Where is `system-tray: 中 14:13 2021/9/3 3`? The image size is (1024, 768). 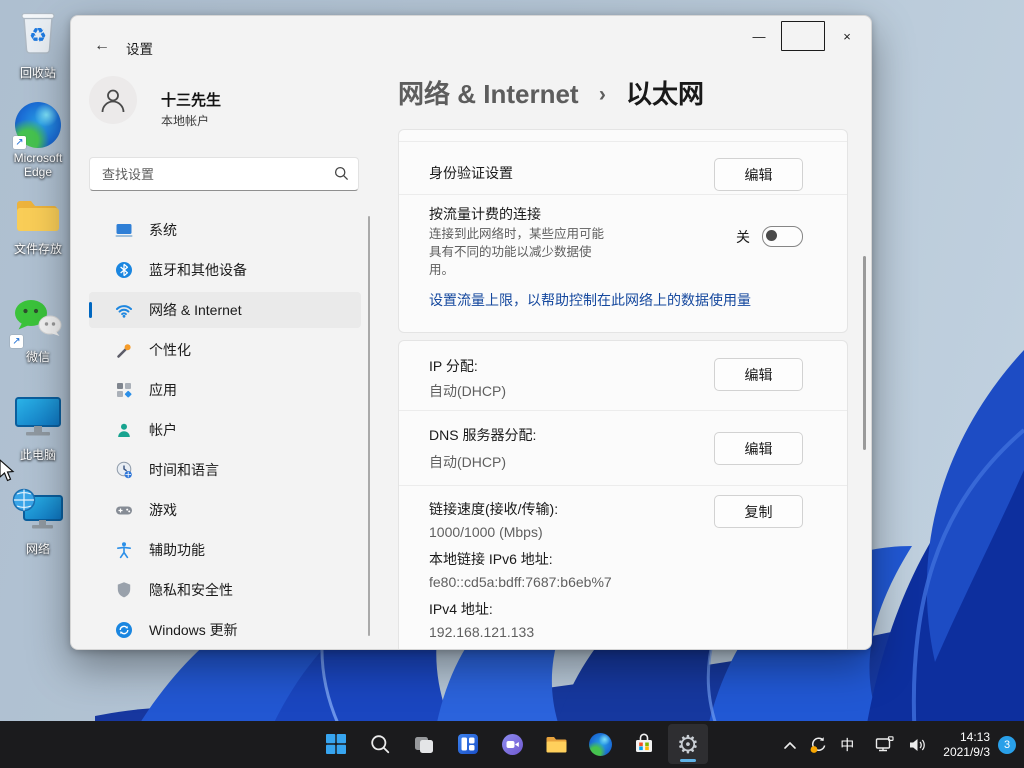
system-tray: 中 14:13 2021/9/3 3 is located at coordinates (898, 744).